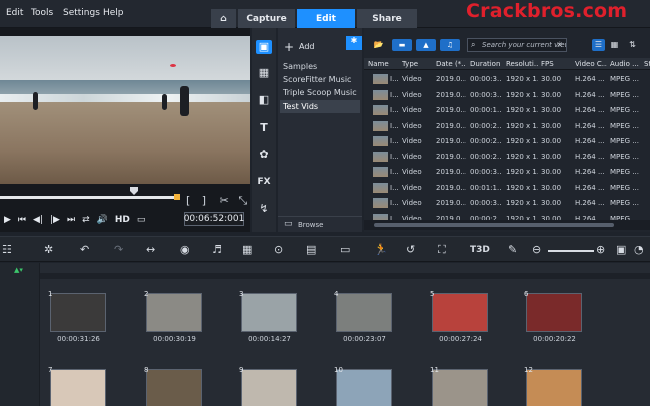 This screenshot has height=406, width=650. I want to click on browse-folder-icon: ▭, so click(288, 224).